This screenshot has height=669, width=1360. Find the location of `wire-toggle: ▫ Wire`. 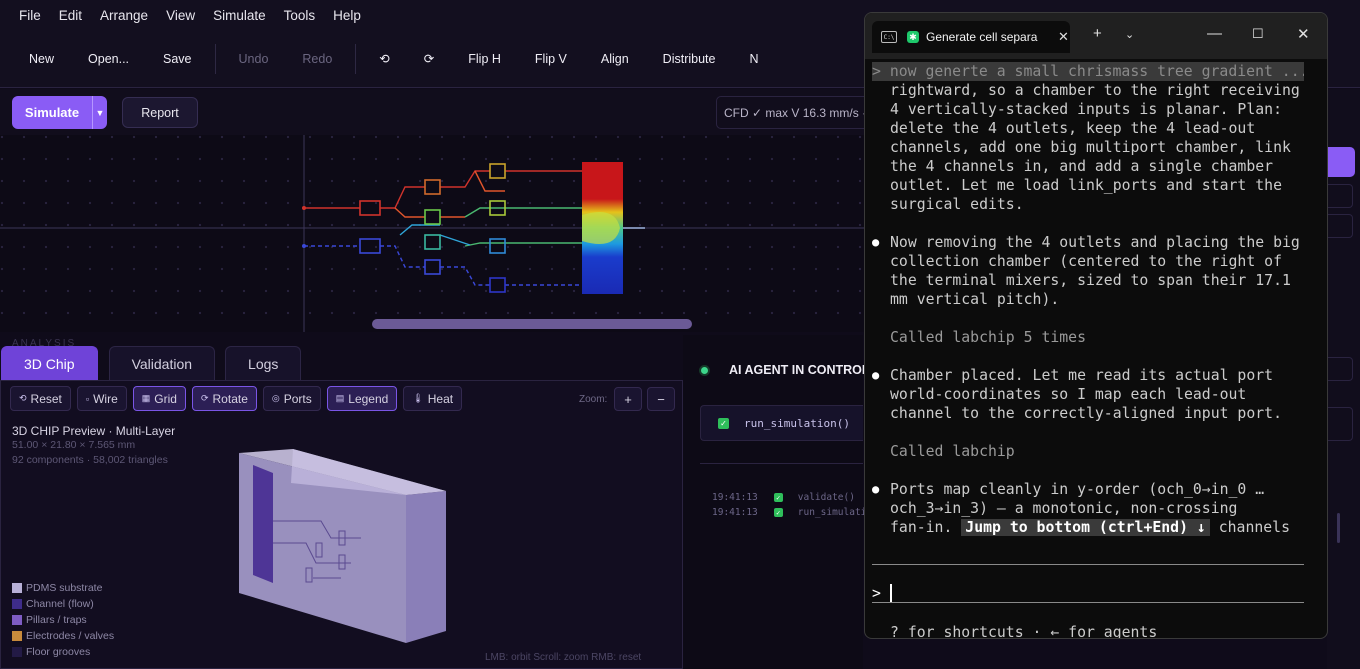

wire-toggle: ▫ Wire is located at coordinates (101, 398).